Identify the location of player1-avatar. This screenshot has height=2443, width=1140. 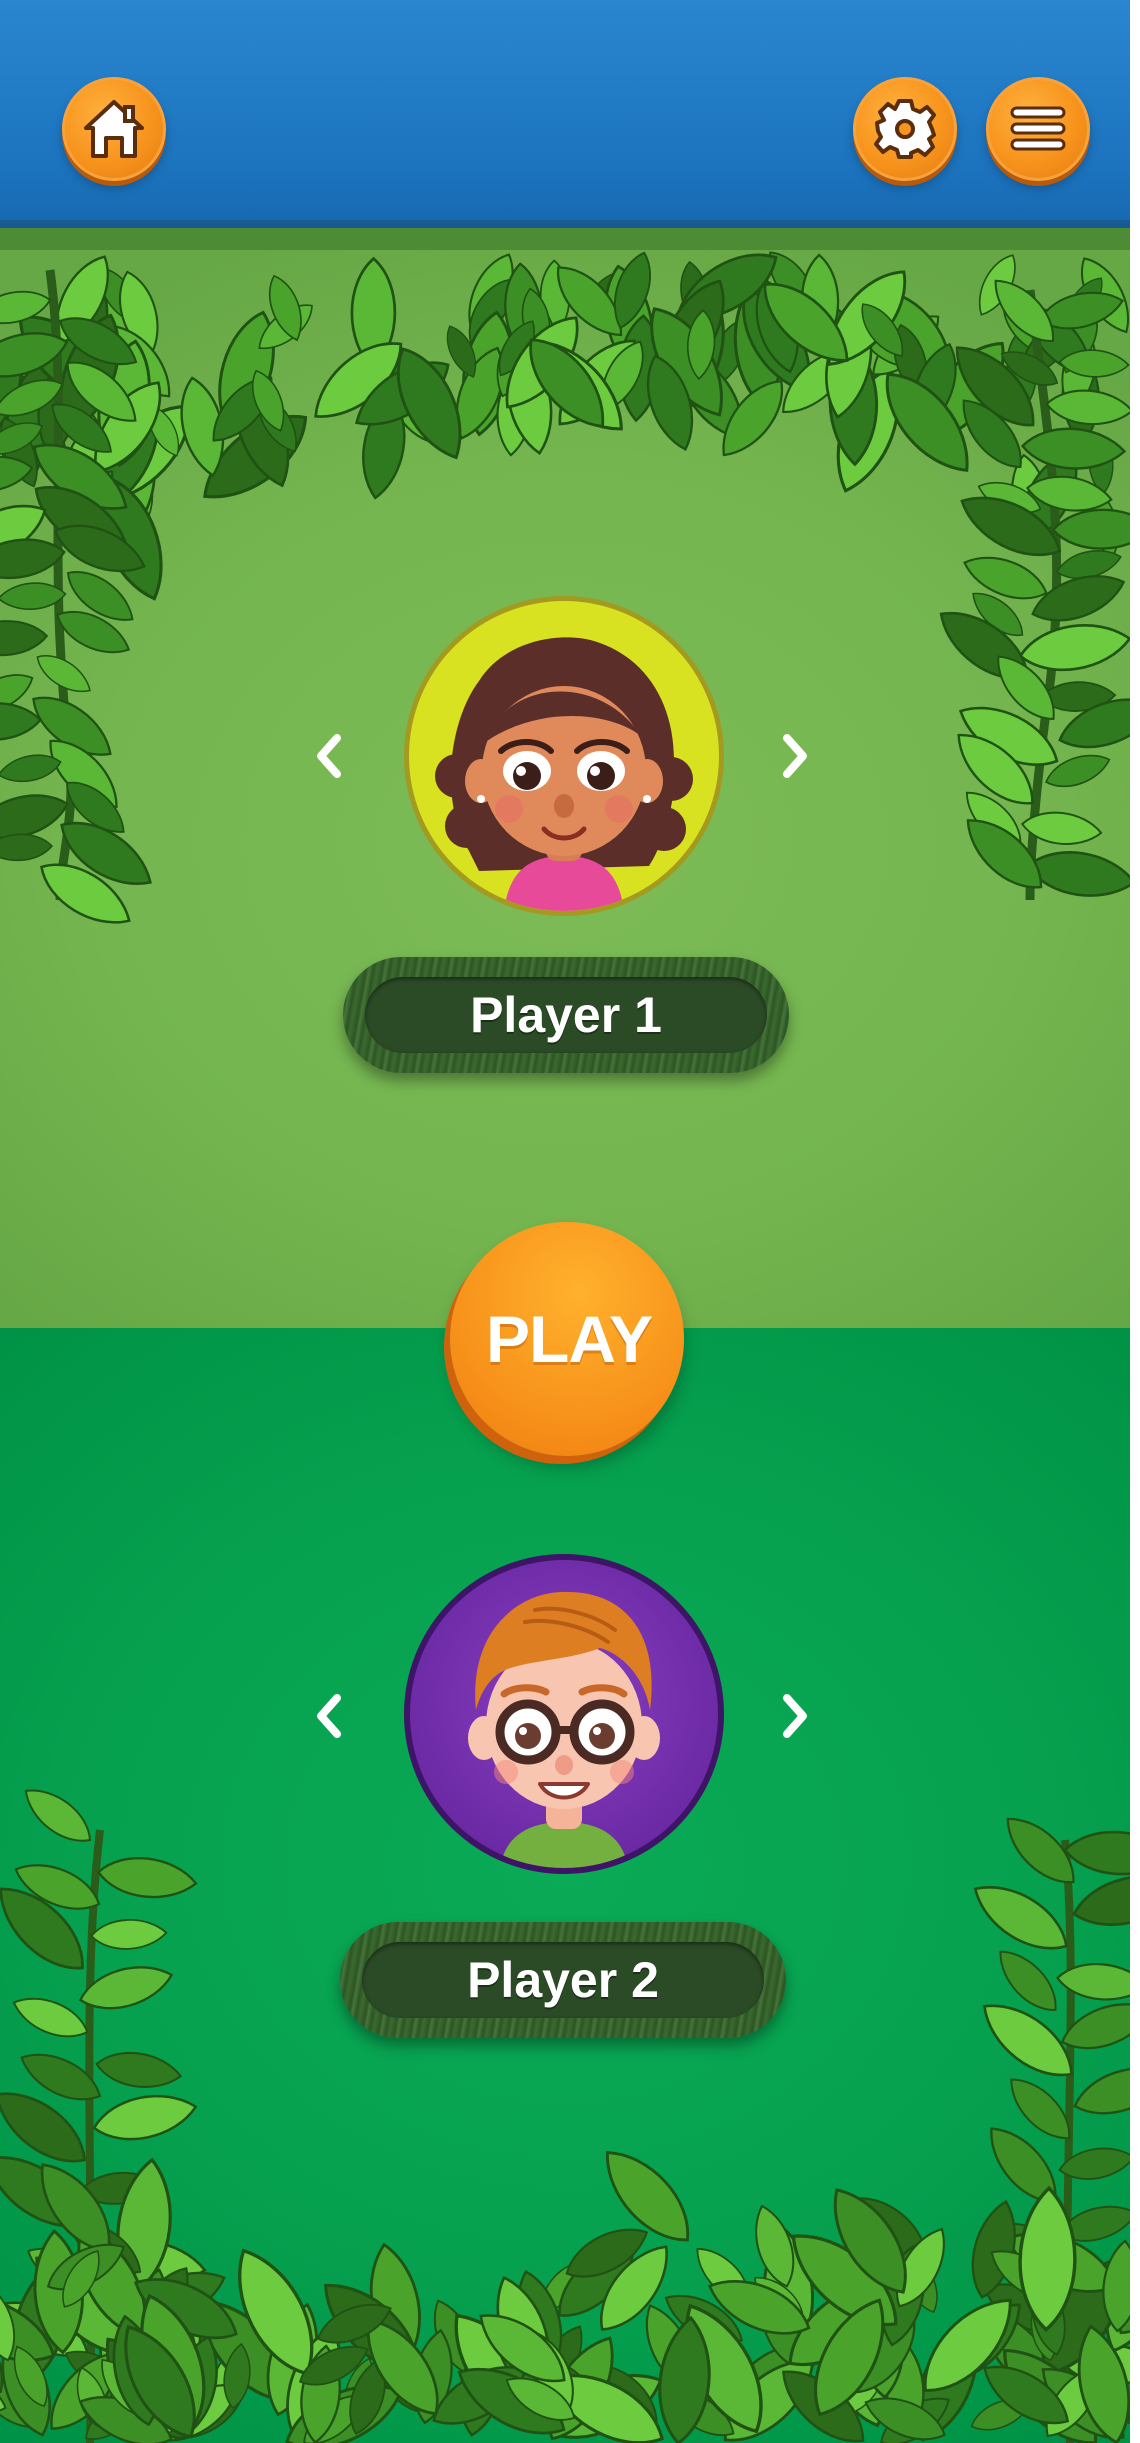
(564, 756).